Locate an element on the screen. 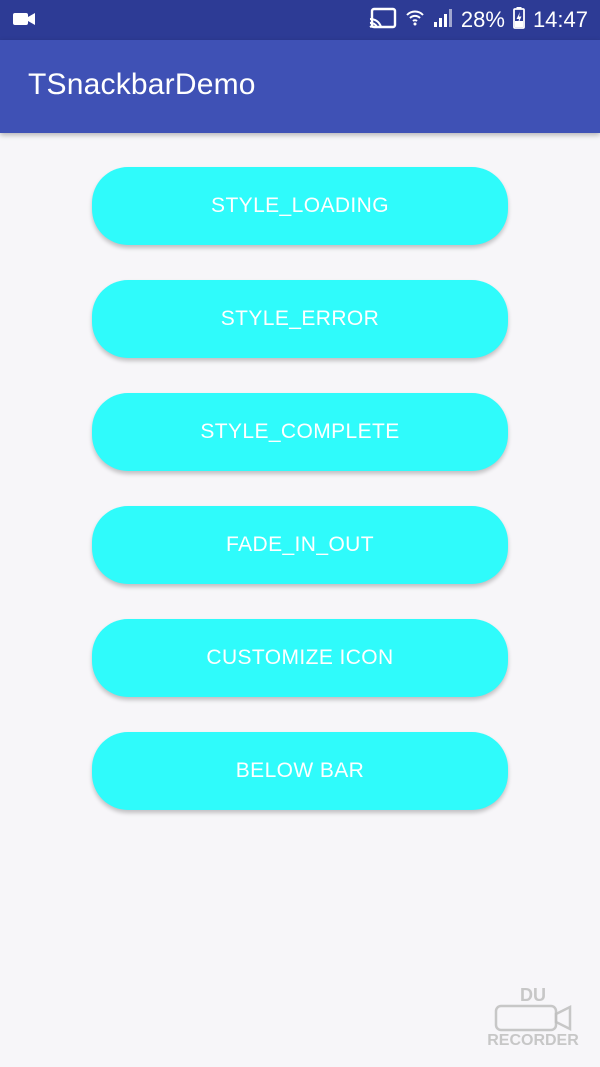 Image resolution: width=600 pixels, height=1067 pixels. battery-charging-icon is located at coordinates (519, 20).